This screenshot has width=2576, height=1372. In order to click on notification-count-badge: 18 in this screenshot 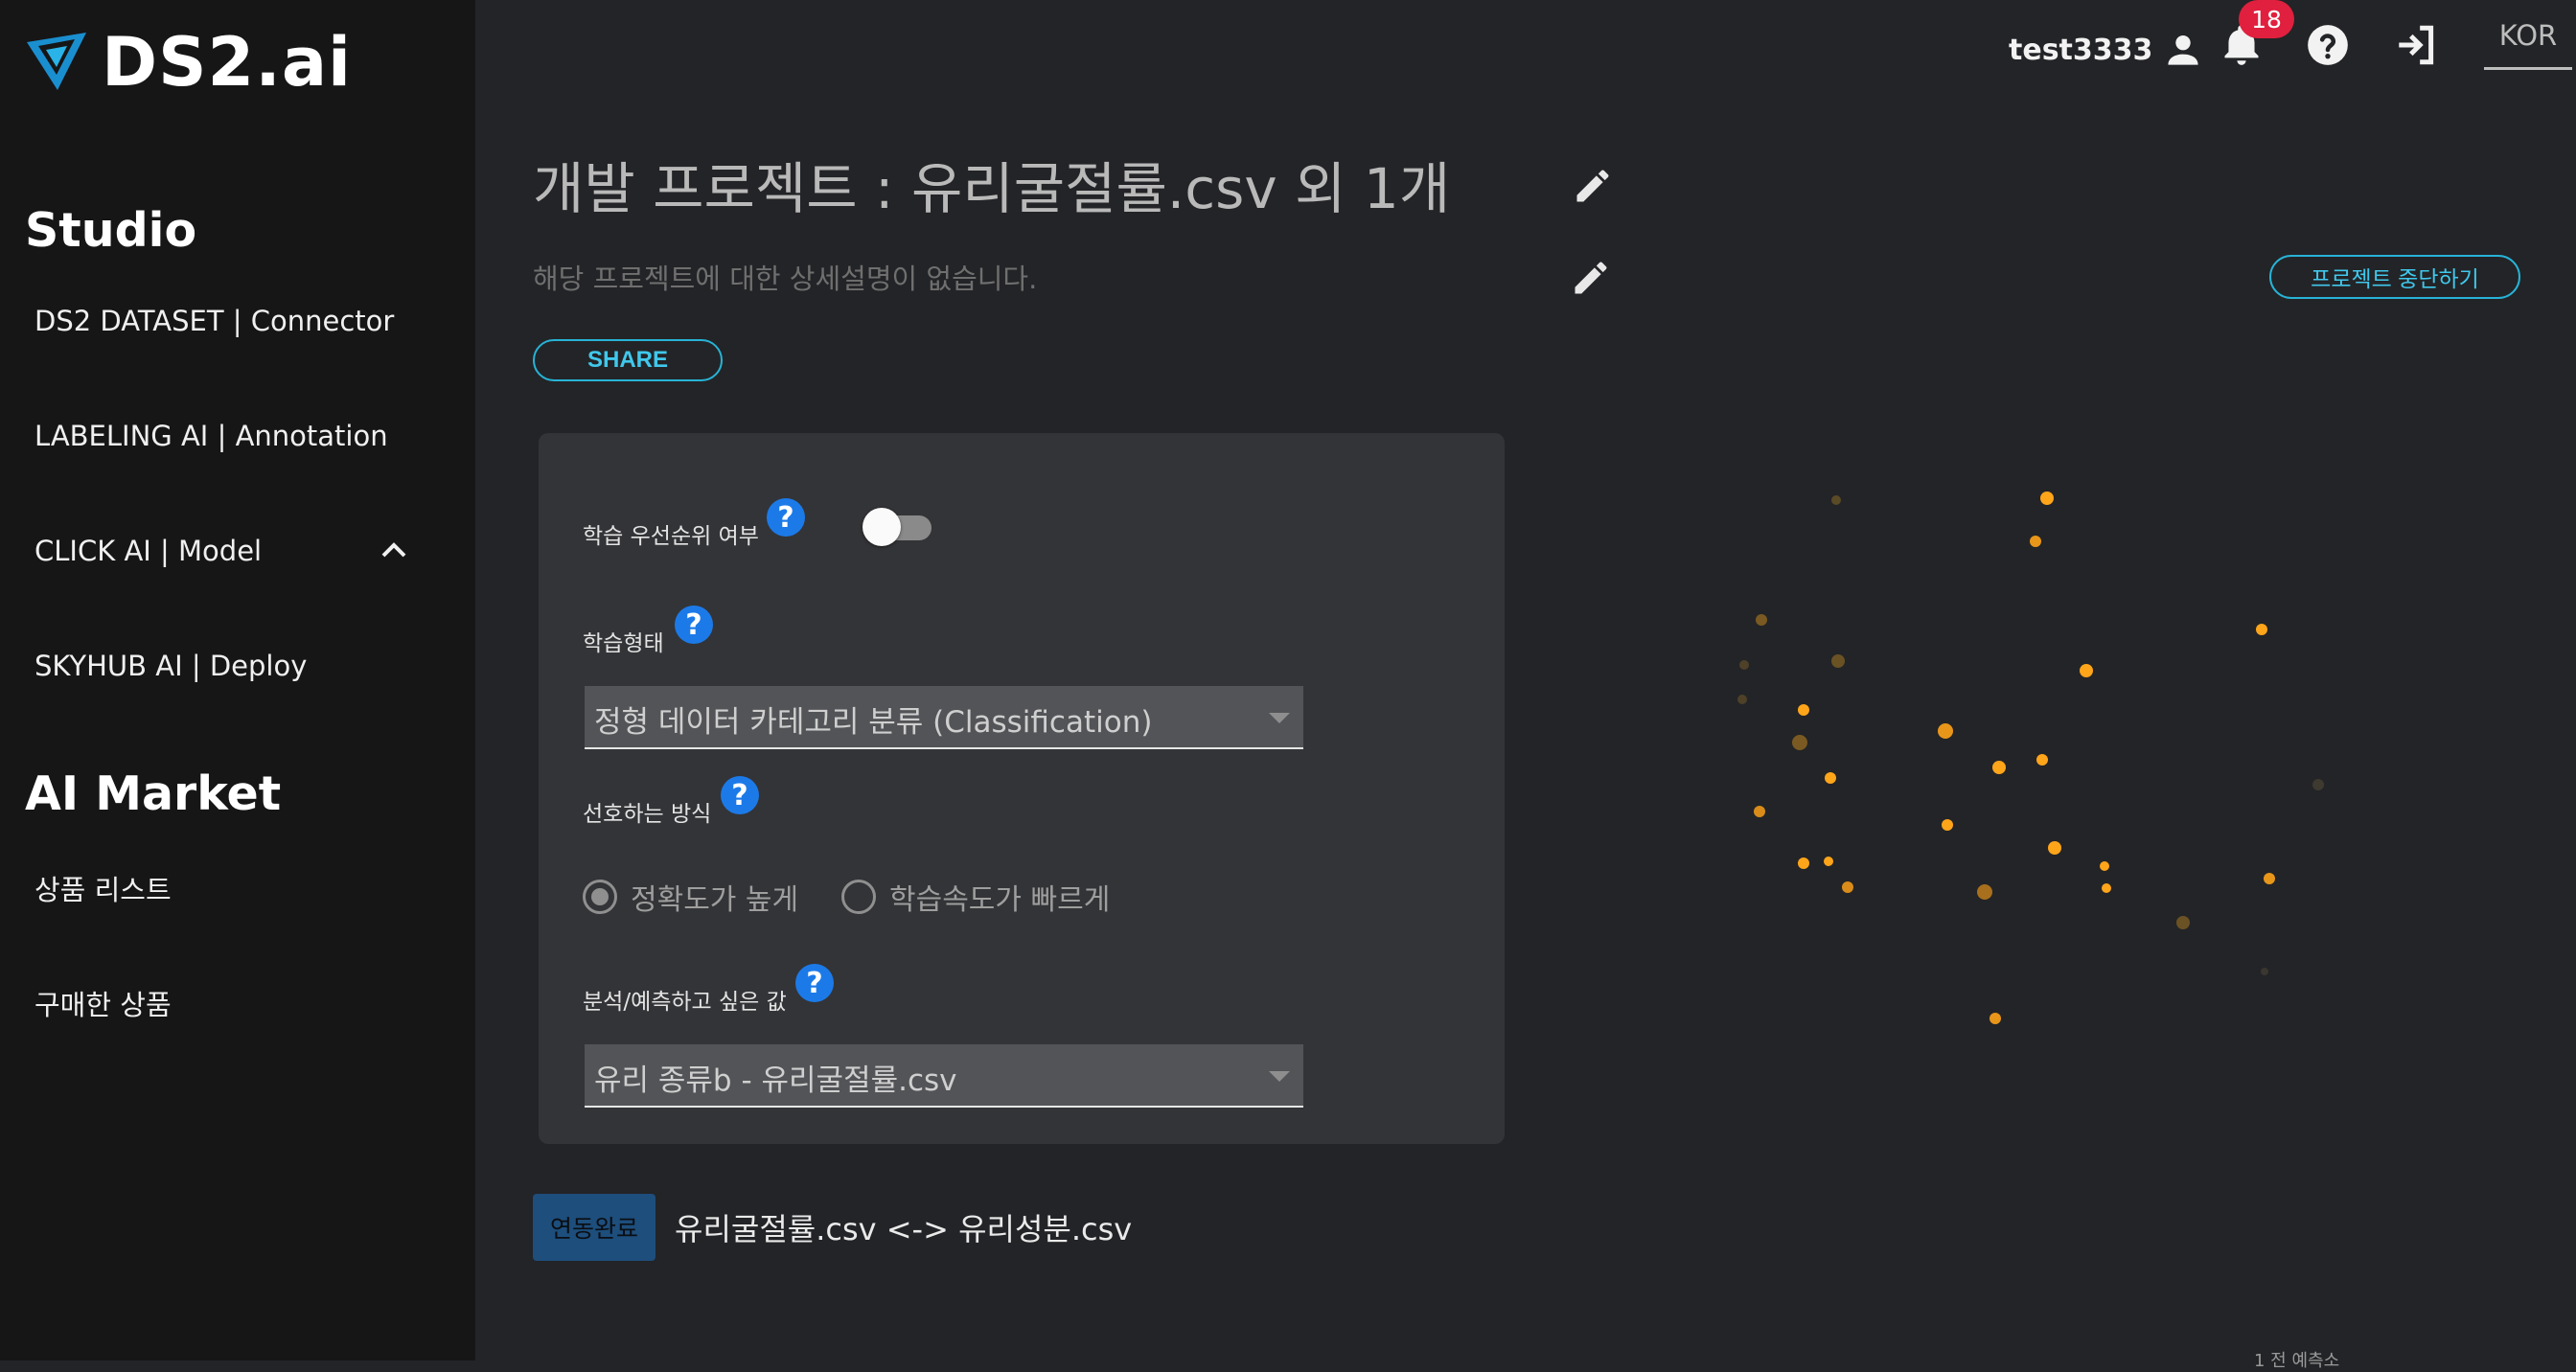, I will do `click(2266, 19)`.